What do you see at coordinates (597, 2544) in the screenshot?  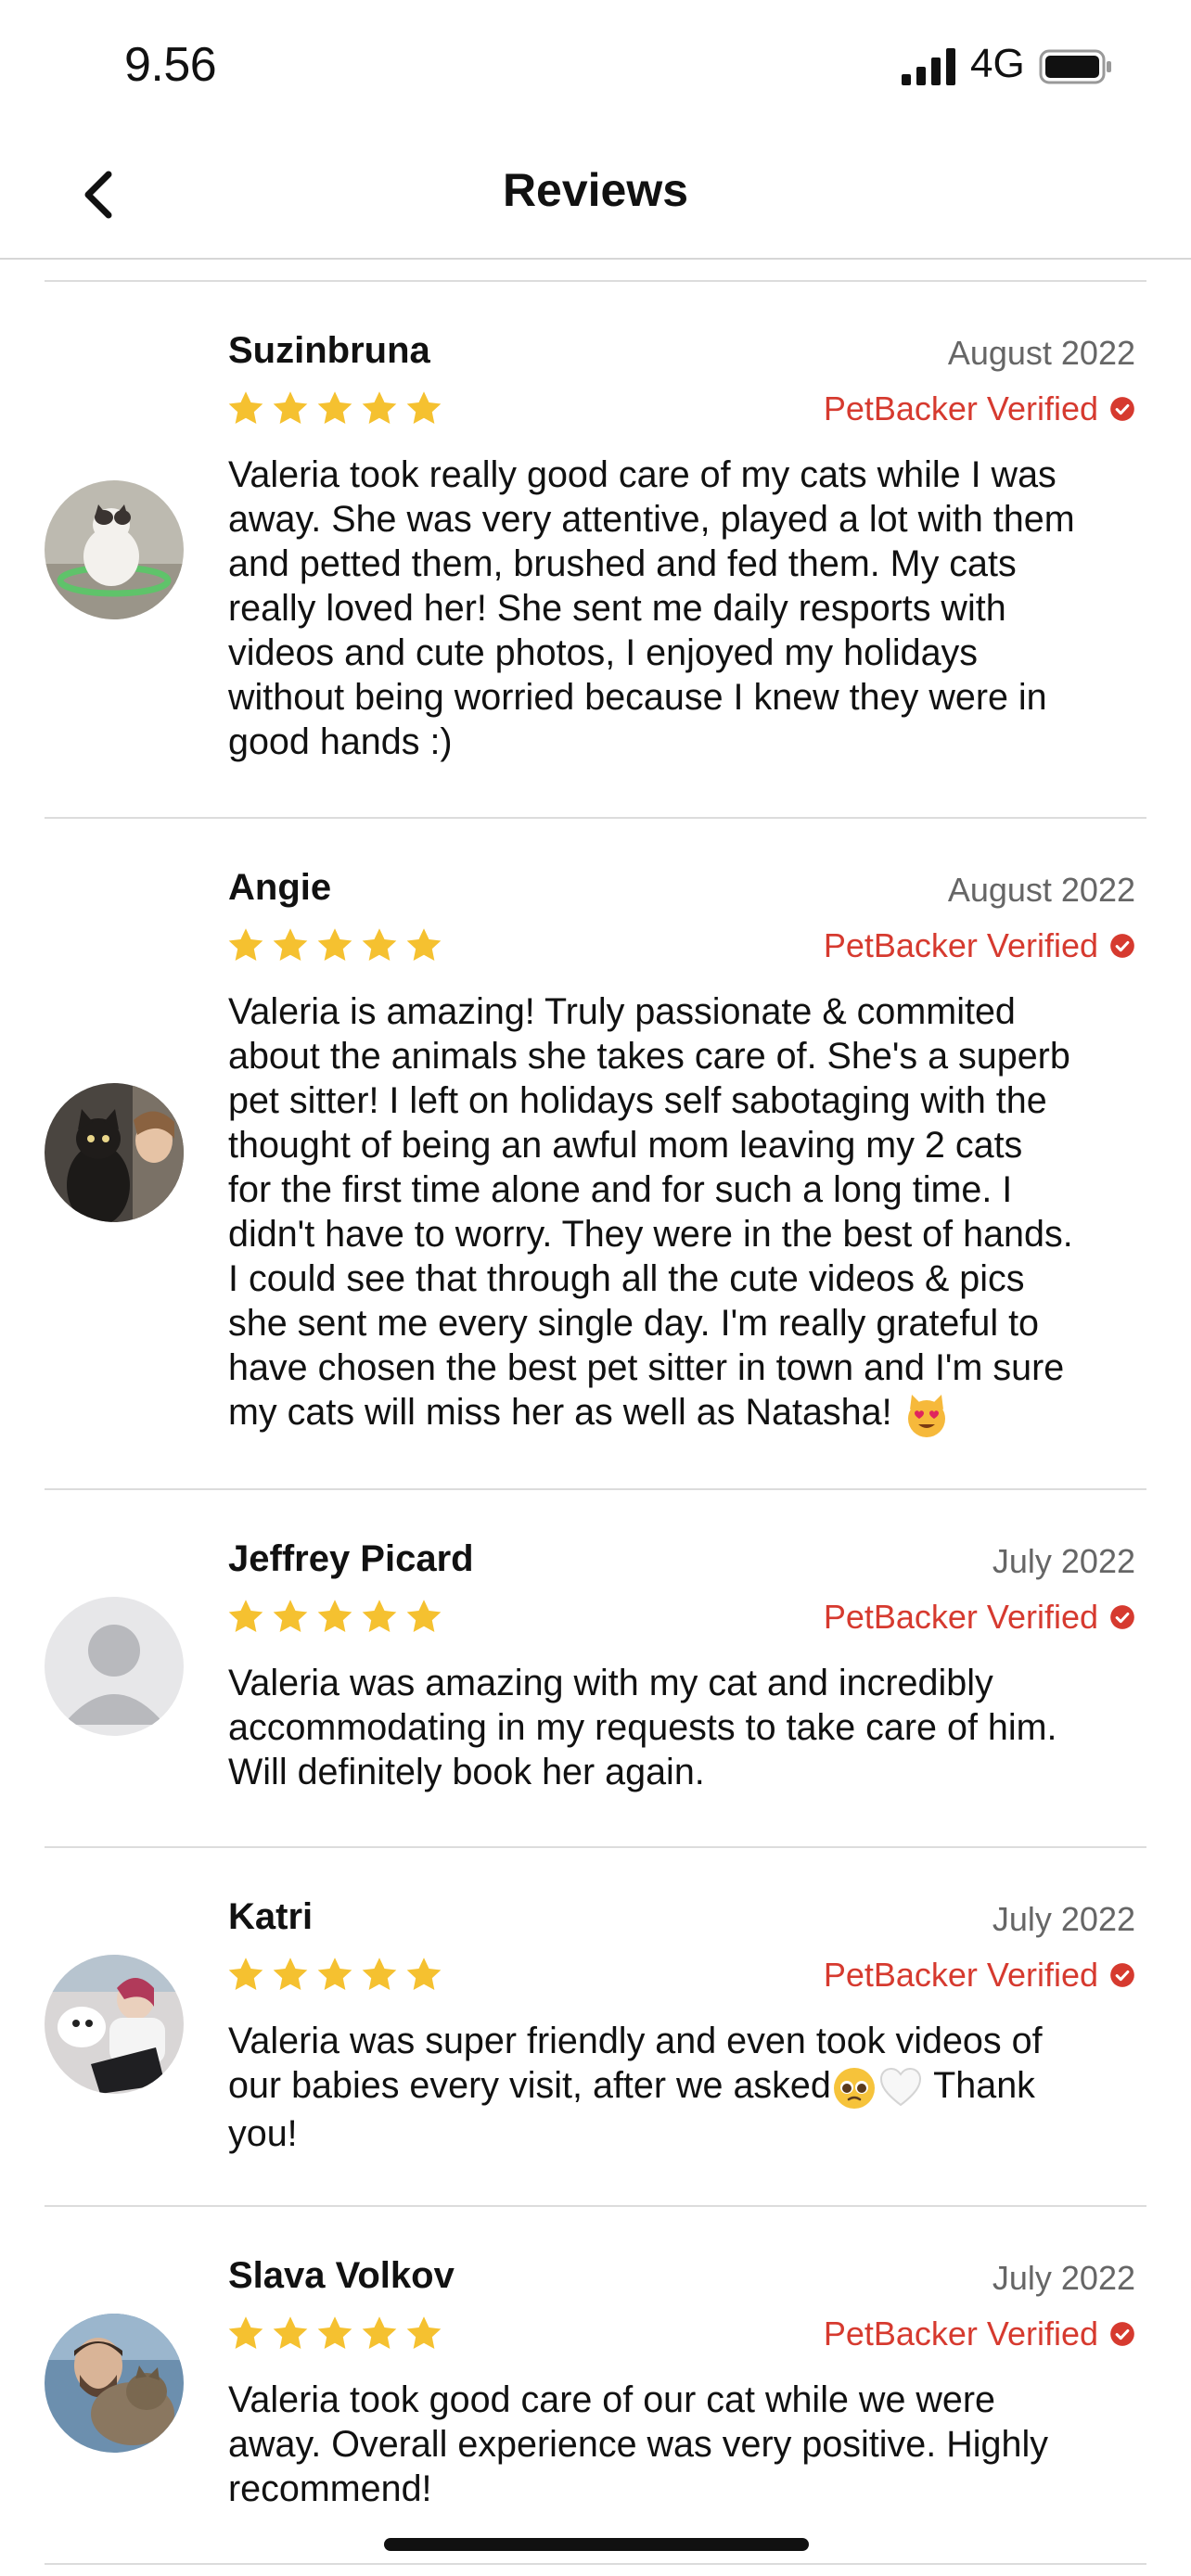 I see `home-indicator` at bounding box center [597, 2544].